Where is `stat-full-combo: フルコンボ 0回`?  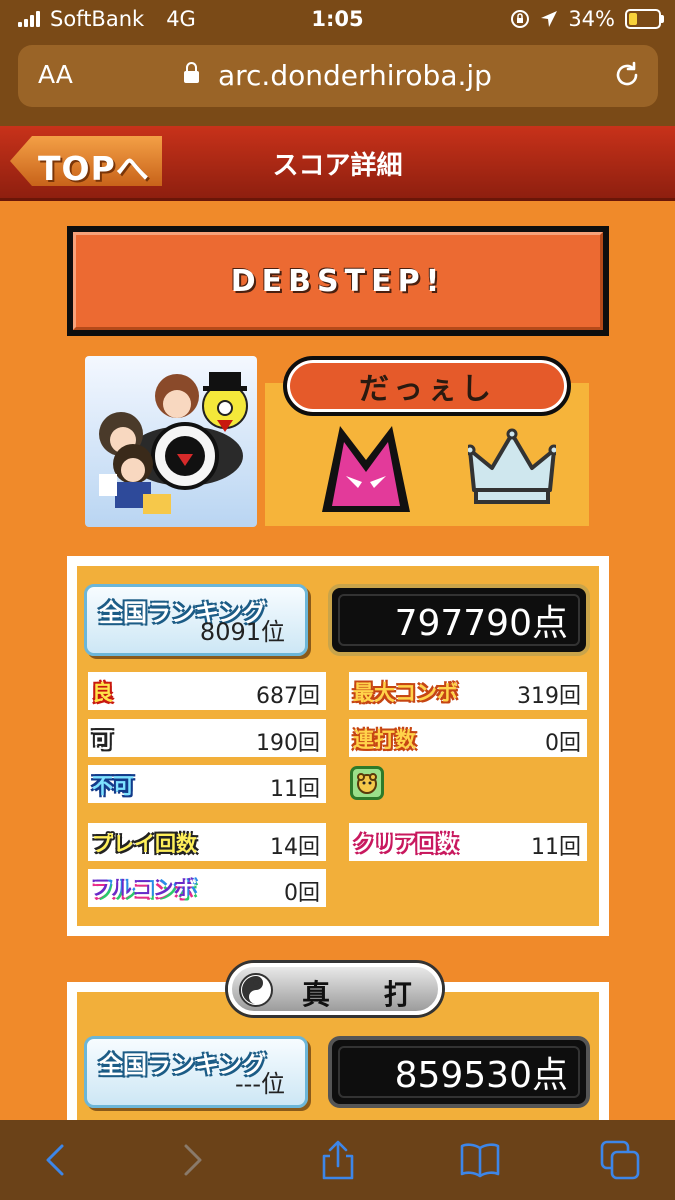 stat-full-combo: フルコンボ 0回 is located at coordinates (207, 888).